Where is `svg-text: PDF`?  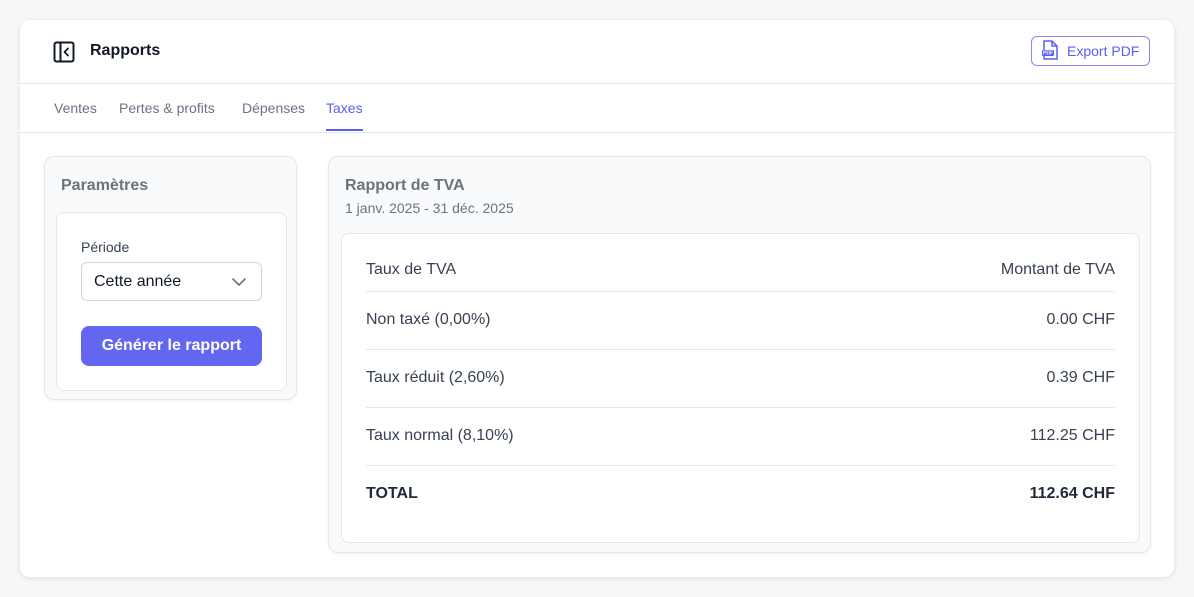 svg-text: PDF is located at coordinates (1048, 53).